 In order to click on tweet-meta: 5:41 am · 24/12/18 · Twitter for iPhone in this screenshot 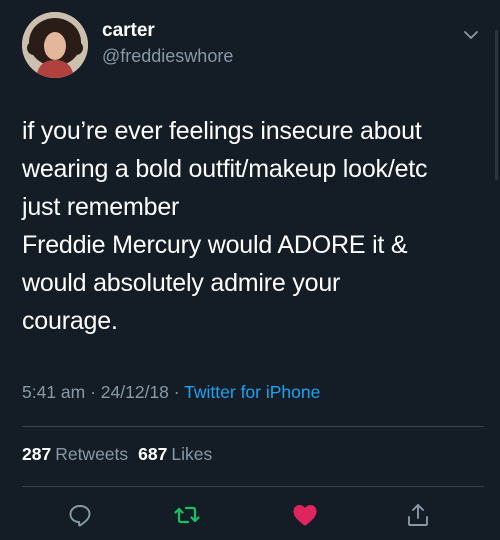, I will do `click(171, 392)`.